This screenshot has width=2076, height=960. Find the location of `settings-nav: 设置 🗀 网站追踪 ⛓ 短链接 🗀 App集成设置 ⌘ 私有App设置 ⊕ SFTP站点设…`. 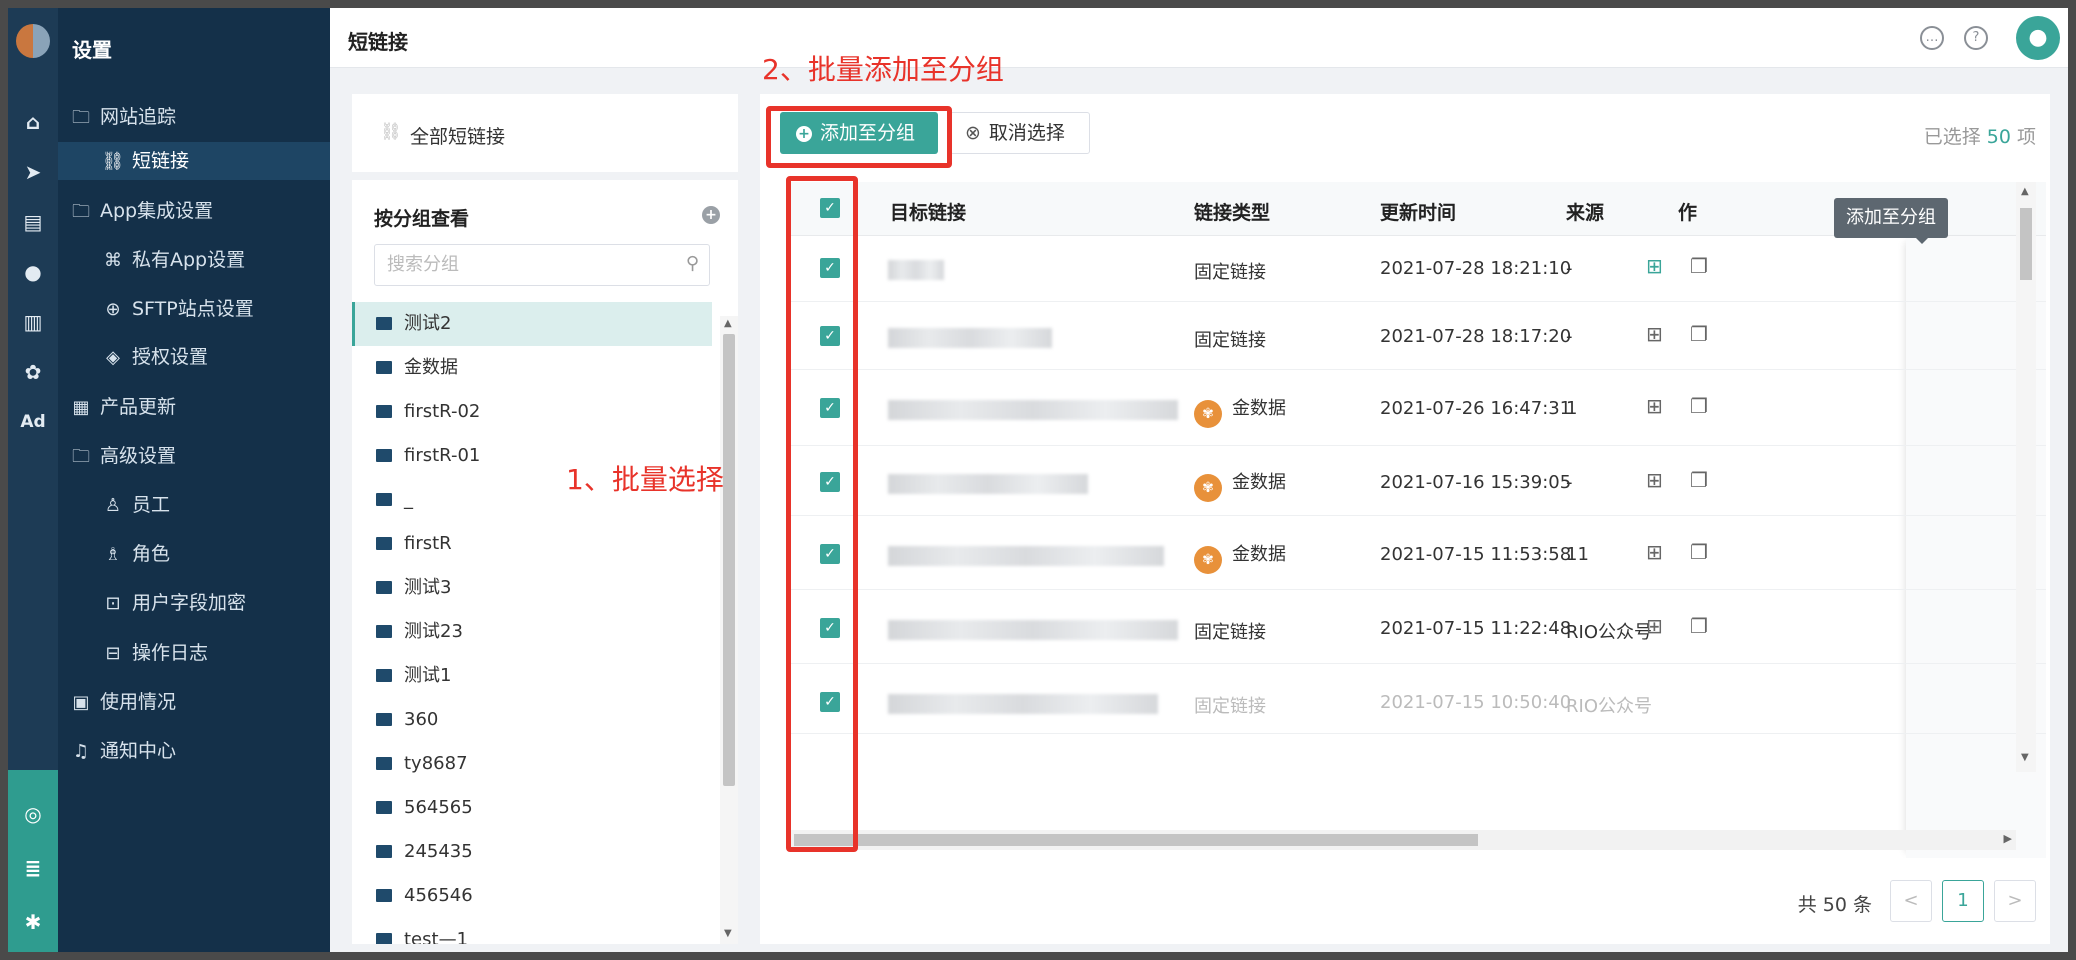

settings-nav: 设置 🗀 网站追踪 ⛓ 短链接 🗀 App集成设置 ⌘ 私有App设置 ⊕ SFTP站点设… is located at coordinates (194, 480).